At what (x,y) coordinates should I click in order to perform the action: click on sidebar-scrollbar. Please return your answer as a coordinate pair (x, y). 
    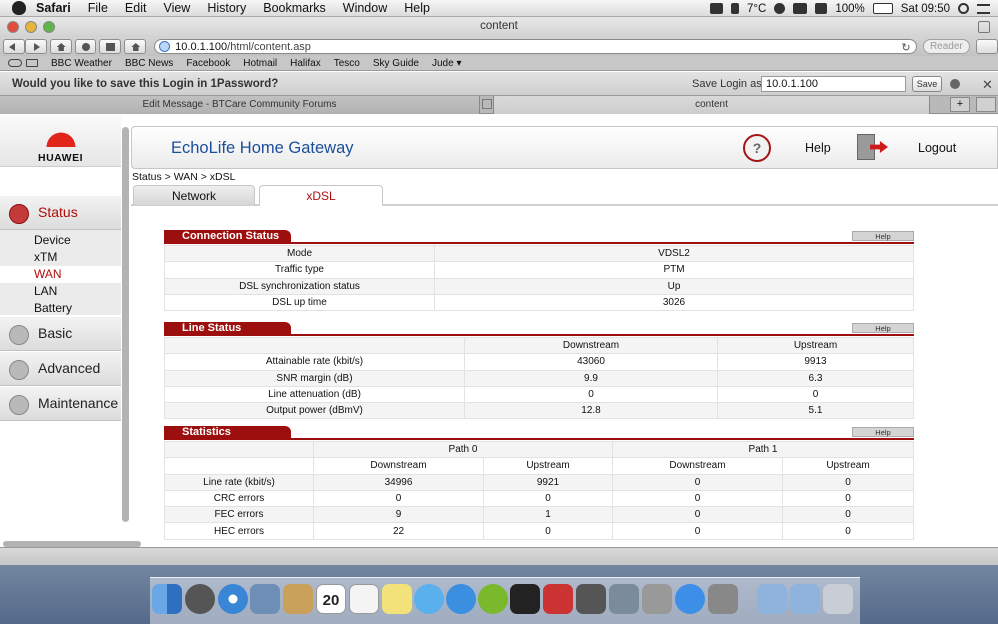
    Looking at the image, I should click on (125, 324).